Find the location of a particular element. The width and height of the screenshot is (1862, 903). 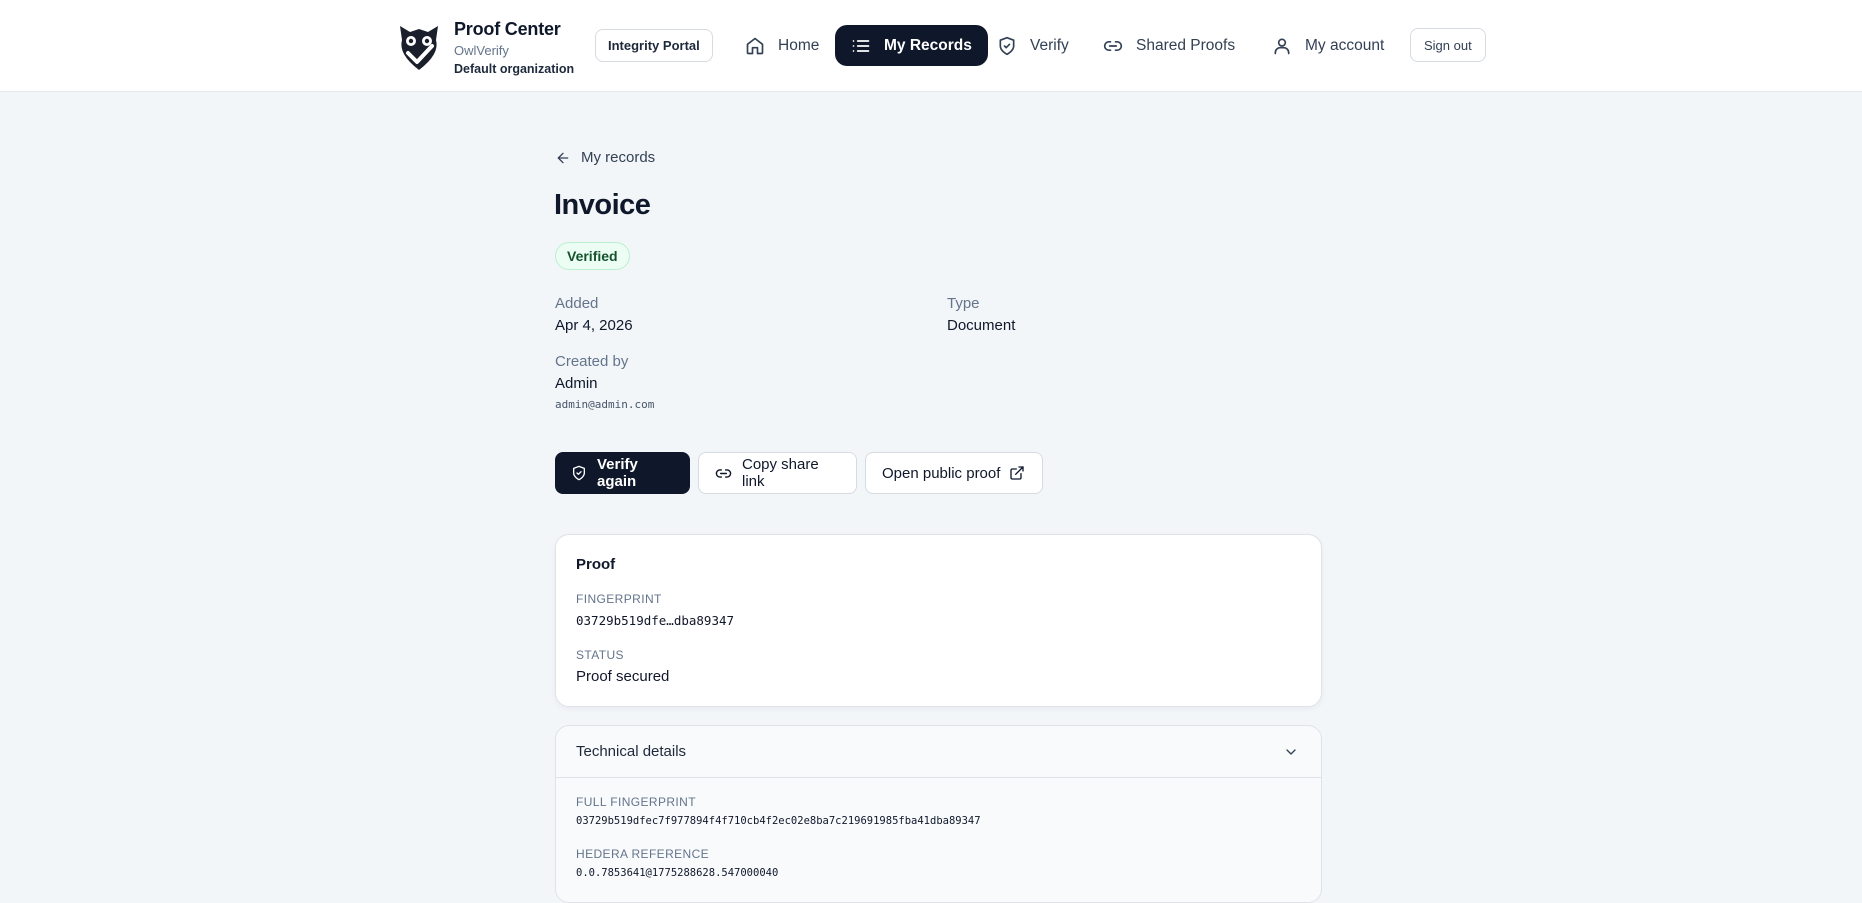

status-badge: Verified is located at coordinates (592, 256).